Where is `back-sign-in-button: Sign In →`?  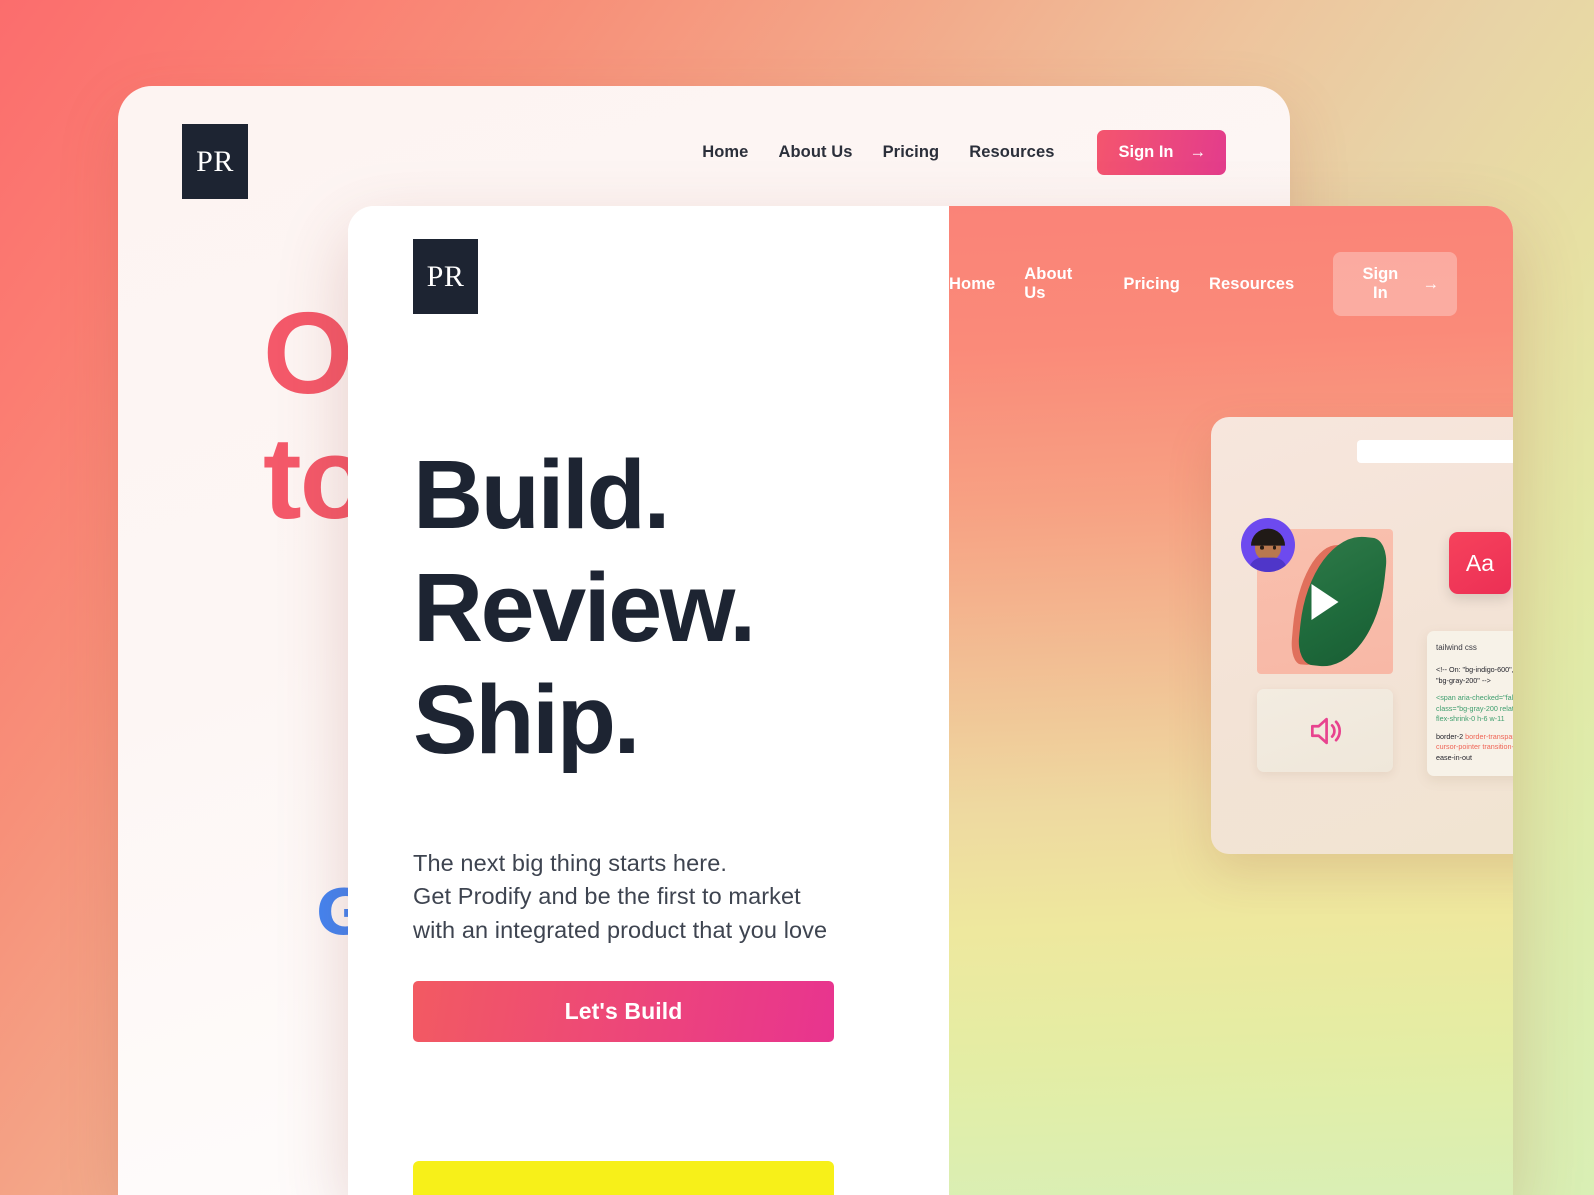 back-sign-in-button: Sign In → is located at coordinates (1161, 152).